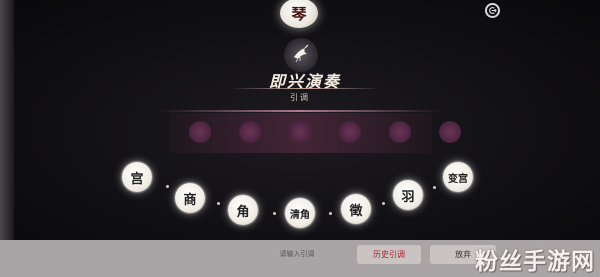  I want to click on note-key-yu: 羽, so click(408, 195).